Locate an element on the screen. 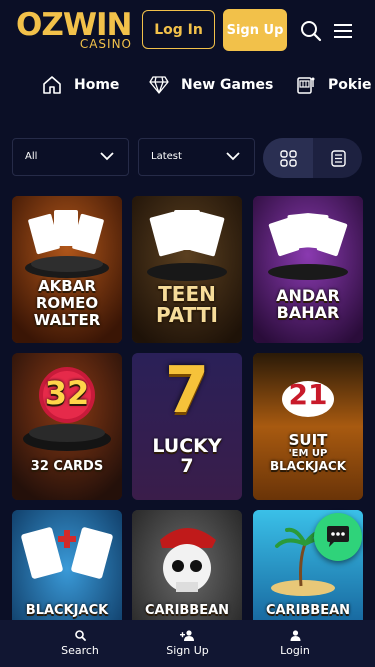 The height and width of the screenshot is (667, 375). game-title-line: 32 CARDS is located at coordinates (67, 466).